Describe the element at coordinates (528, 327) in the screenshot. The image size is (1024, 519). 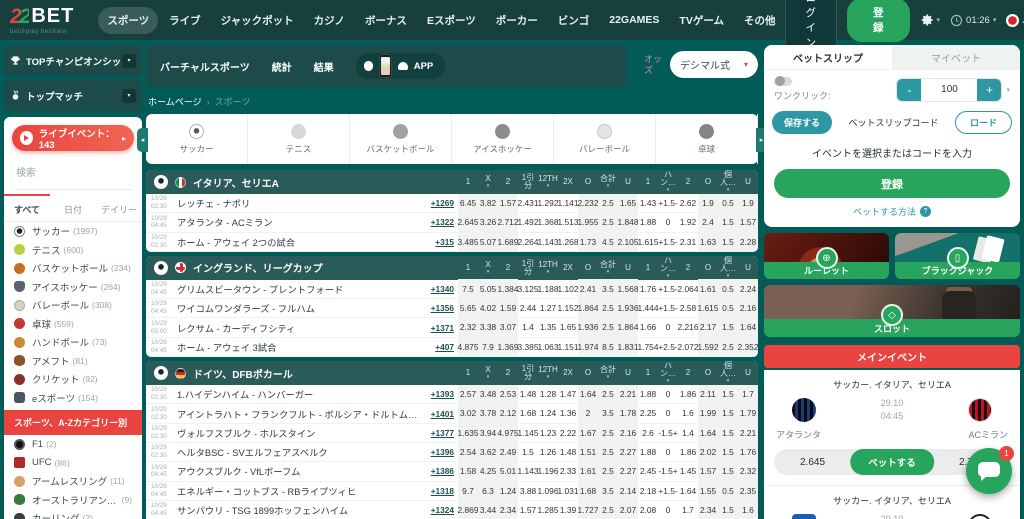
I see `odds-cell: 1.4` at that location.